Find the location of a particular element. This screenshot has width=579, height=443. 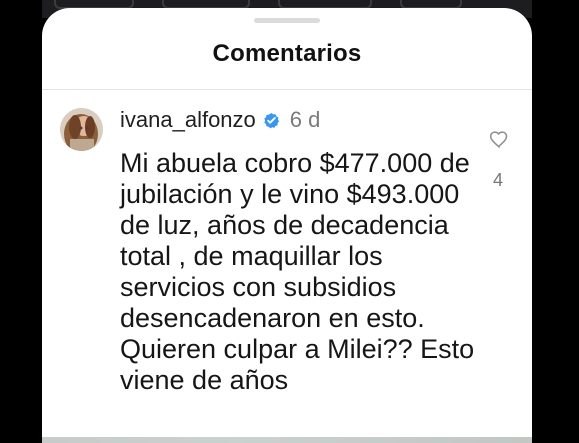

bottom-edge is located at coordinates (287, 440).